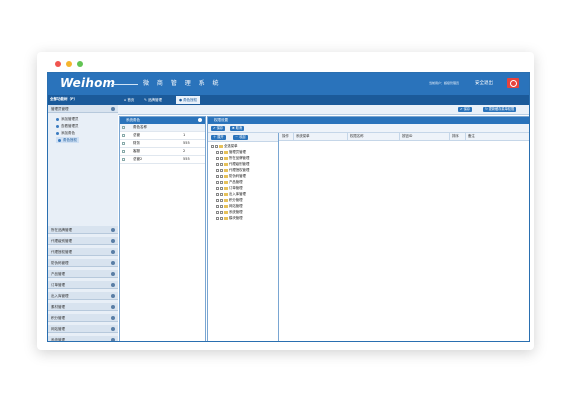  What do you see at coordinates (83, 241) in the screenshot?
I see `nav-group-agent-level: 代理级别管理` at bounding box center [83, 241].